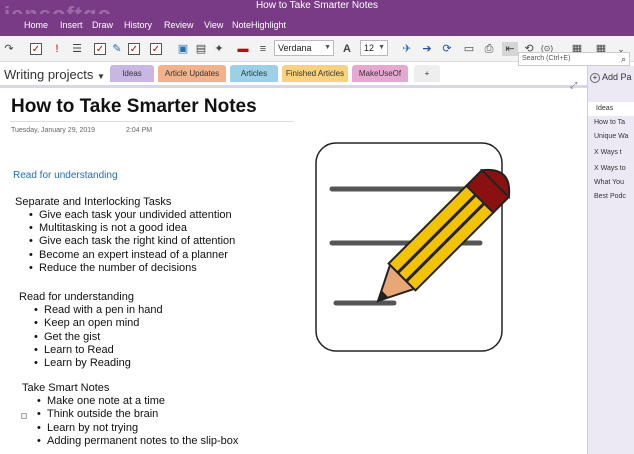 Image resolution: width=634 pixels, height=454 pixels. What do you see at coordinates (113, 268) in the screenshot?
I see `list-item: Reduce the number of decisions` at bounding box center [113, 268].